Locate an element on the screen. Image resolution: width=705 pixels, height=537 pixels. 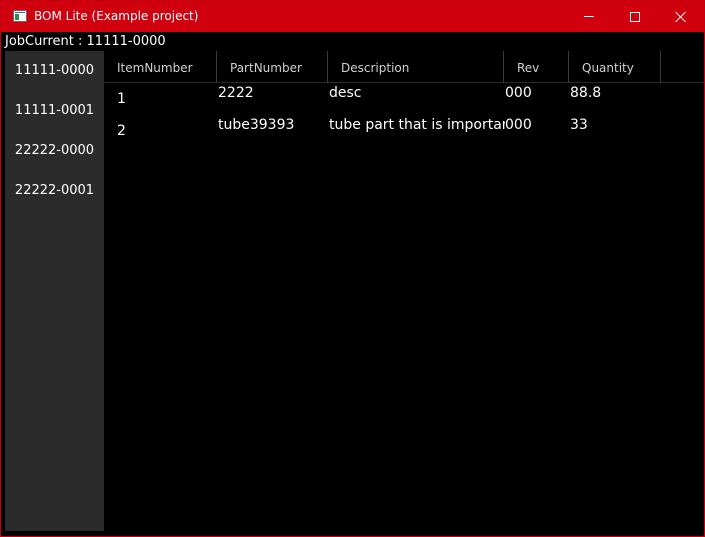
window-title: BOM Lite (Example project) is located at coordinates (116, 16).